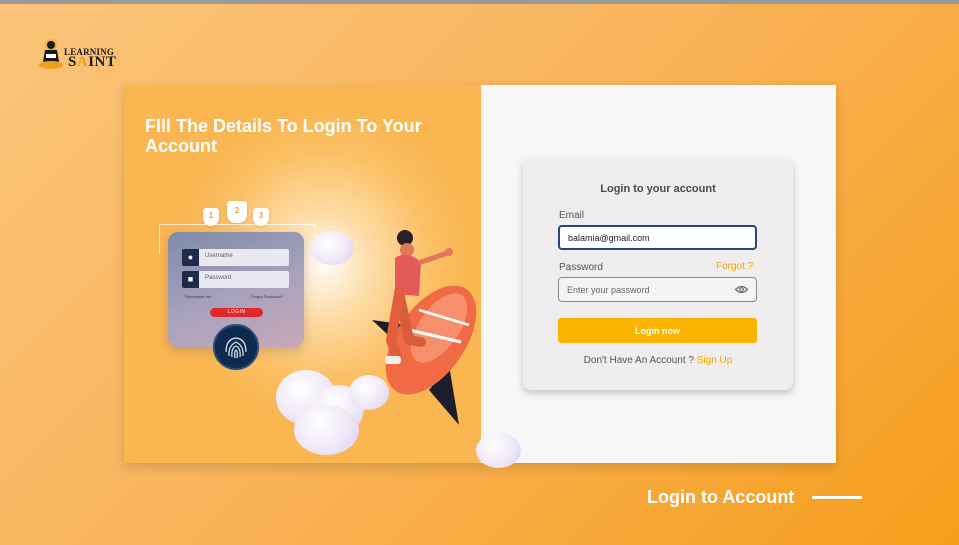 This screenshot has width=959, height=545. Describe the element at coordinates (638, 360) in the screenshot. I see `no-account-text: Don't Have An Account ?` at that location.